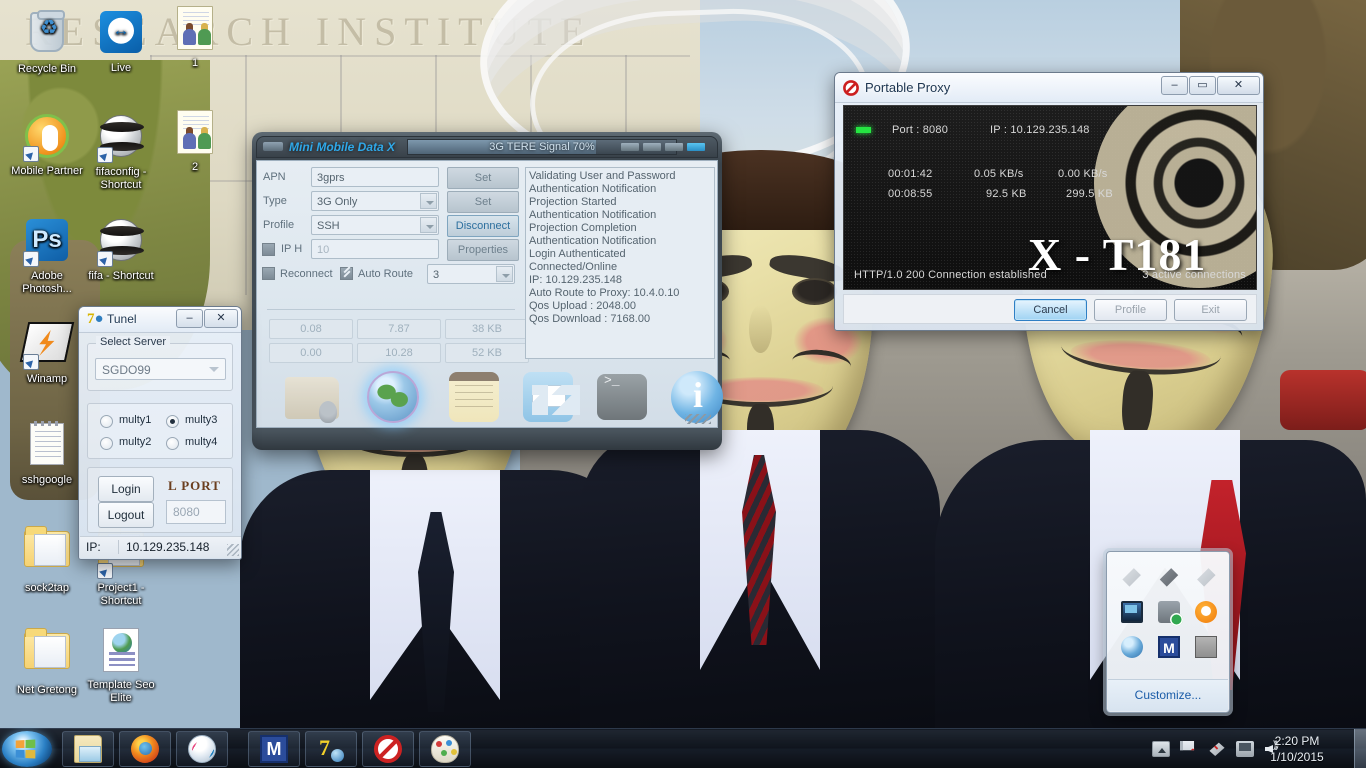 The width and height of the screenshot is (1366, 768). I want to click on radio-button-selected-icon, so click(172, 421).